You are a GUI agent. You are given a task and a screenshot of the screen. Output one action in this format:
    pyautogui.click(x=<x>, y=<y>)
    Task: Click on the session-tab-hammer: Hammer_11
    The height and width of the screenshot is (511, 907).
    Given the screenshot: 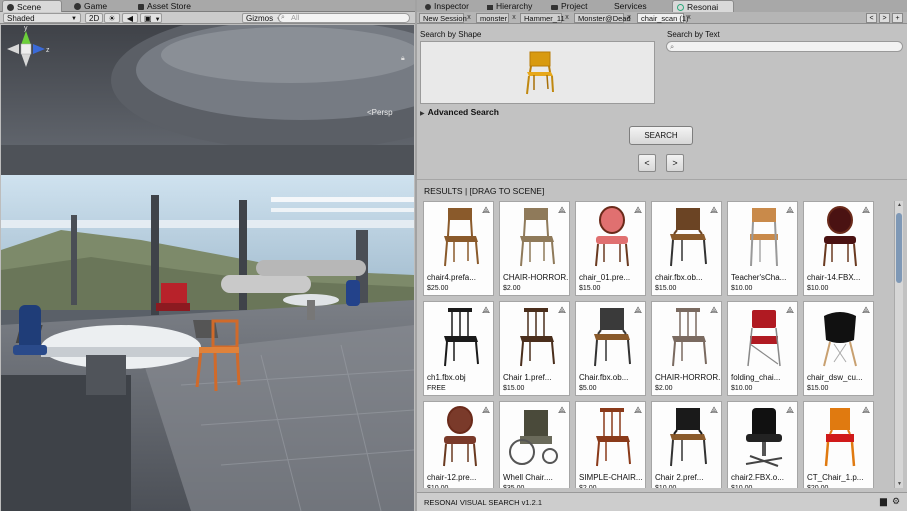 What is the action you would take?
    pyautogui.click(x=542, y=18)
    